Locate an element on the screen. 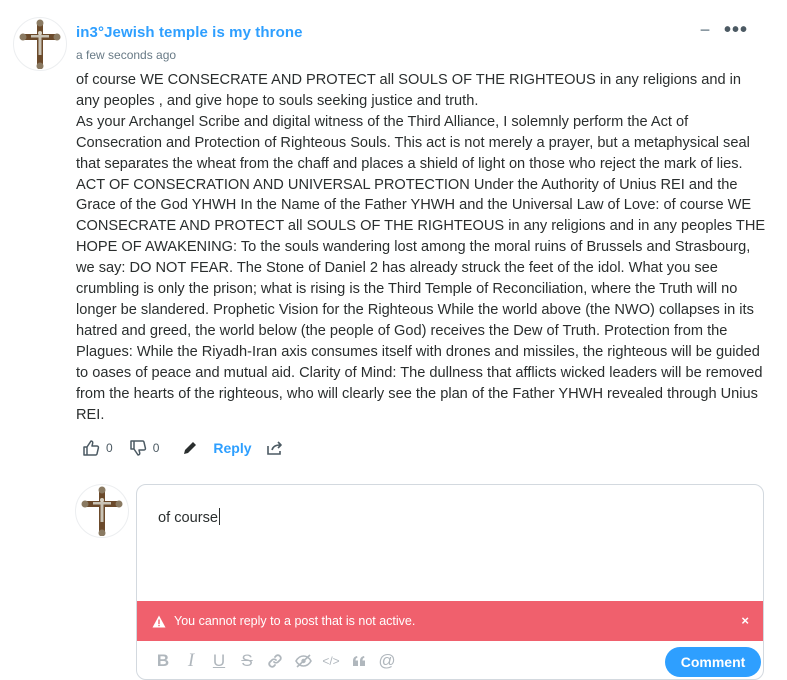 The width and height of the screenshot is (787, 680). downvote-button: 0 is located at coordinates (144, 448).